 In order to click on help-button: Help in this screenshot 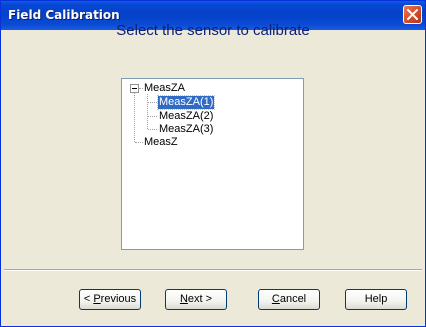, I will do `click(376, 299)`.